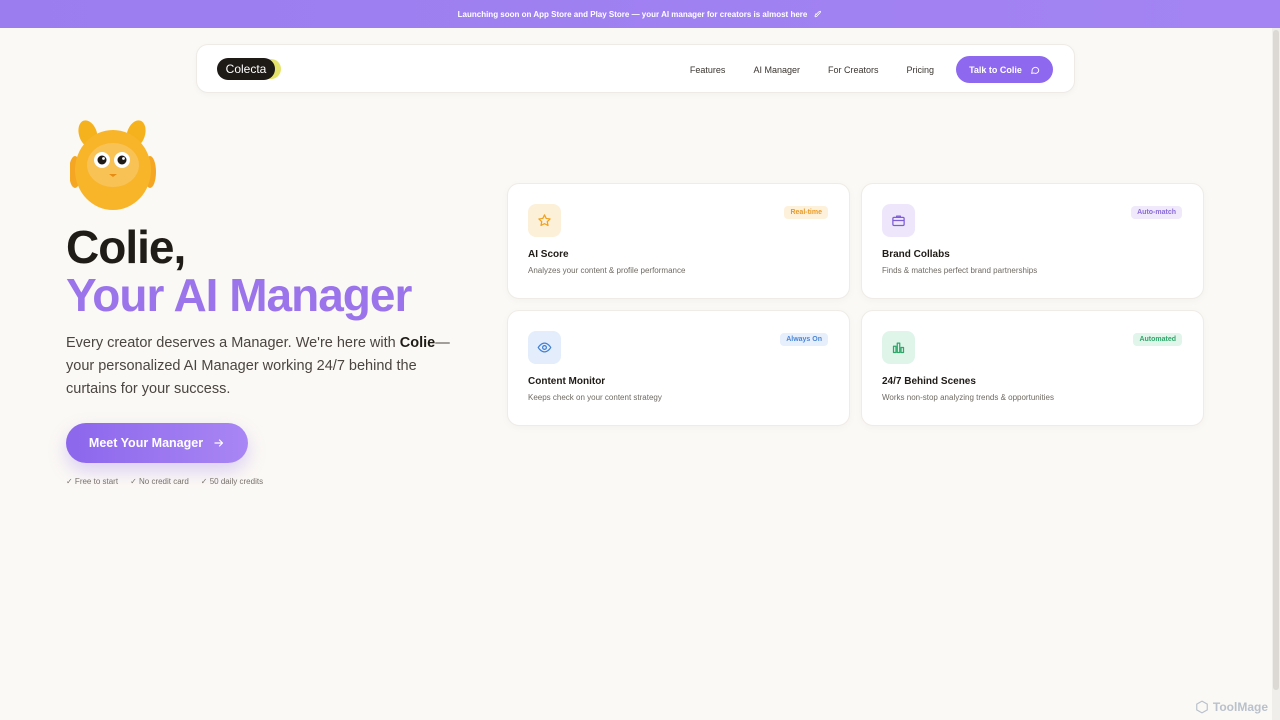  What do you see at coordinates (920, 70) in the screenshot?
I see `nav-link-pricing: Pricing` at bounding box center [920, 70].